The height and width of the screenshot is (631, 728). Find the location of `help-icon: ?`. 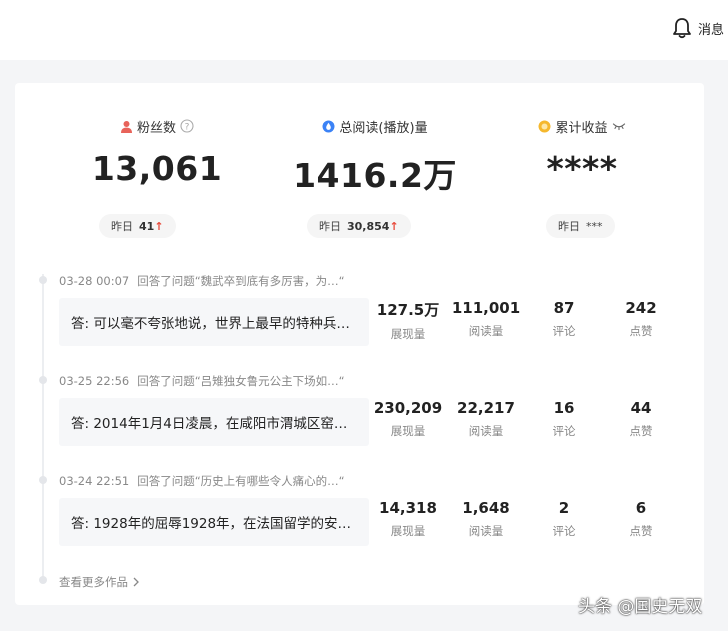

help-icon: ? is located at coordinates (187, 126).